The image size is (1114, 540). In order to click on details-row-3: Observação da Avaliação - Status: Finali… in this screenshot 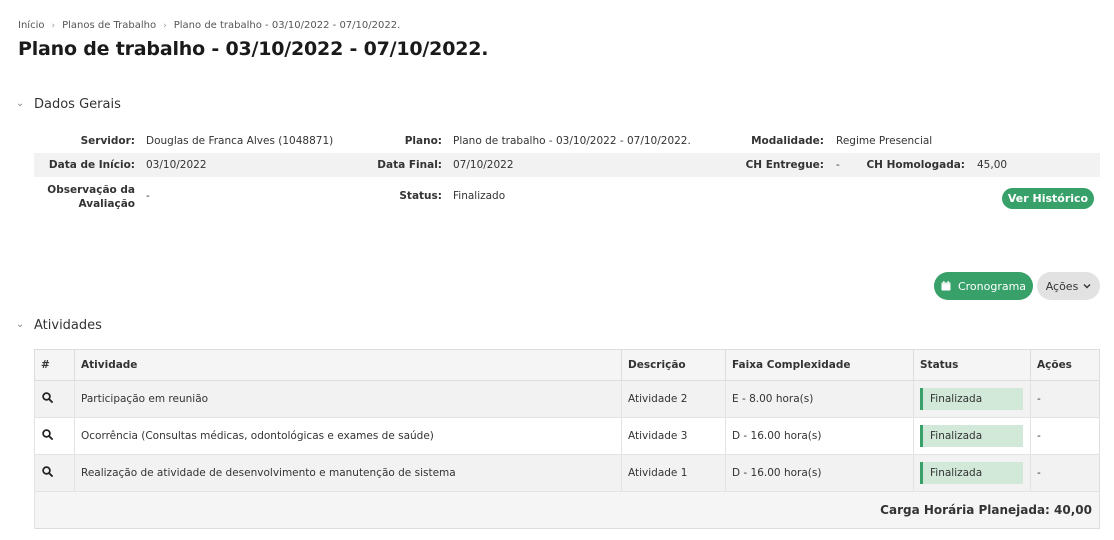, I will do `click(567, 197)`.